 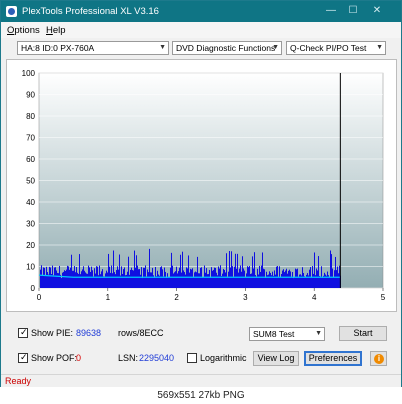 I want to click on y-tick-label: 40, so click(x=30, y=202).